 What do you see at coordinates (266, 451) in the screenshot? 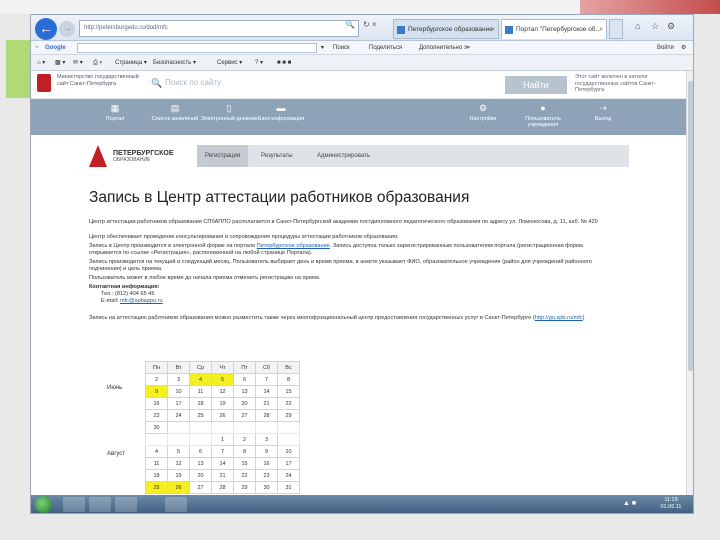
I see `calendar-day: 9` at bounding box center [266, 451].